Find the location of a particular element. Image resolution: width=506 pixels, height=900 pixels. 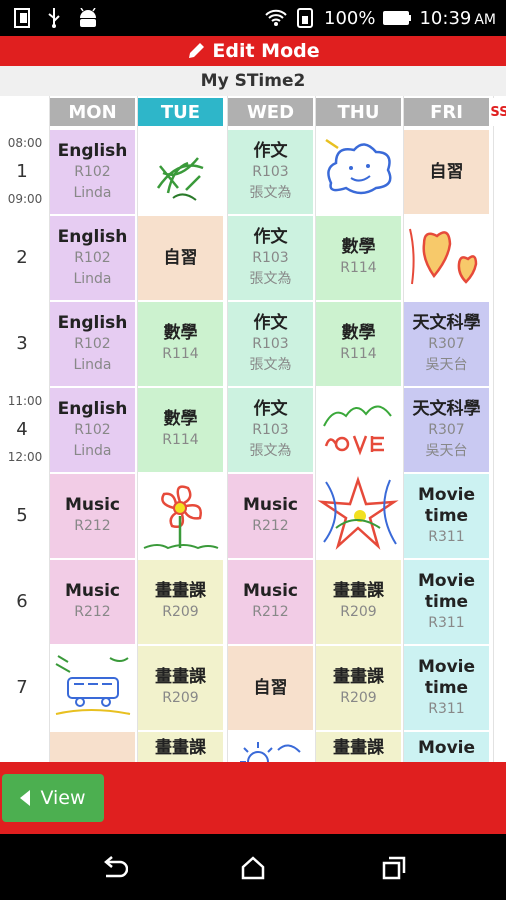

cell-subject: 自習 is located at coordinates (270, 687).